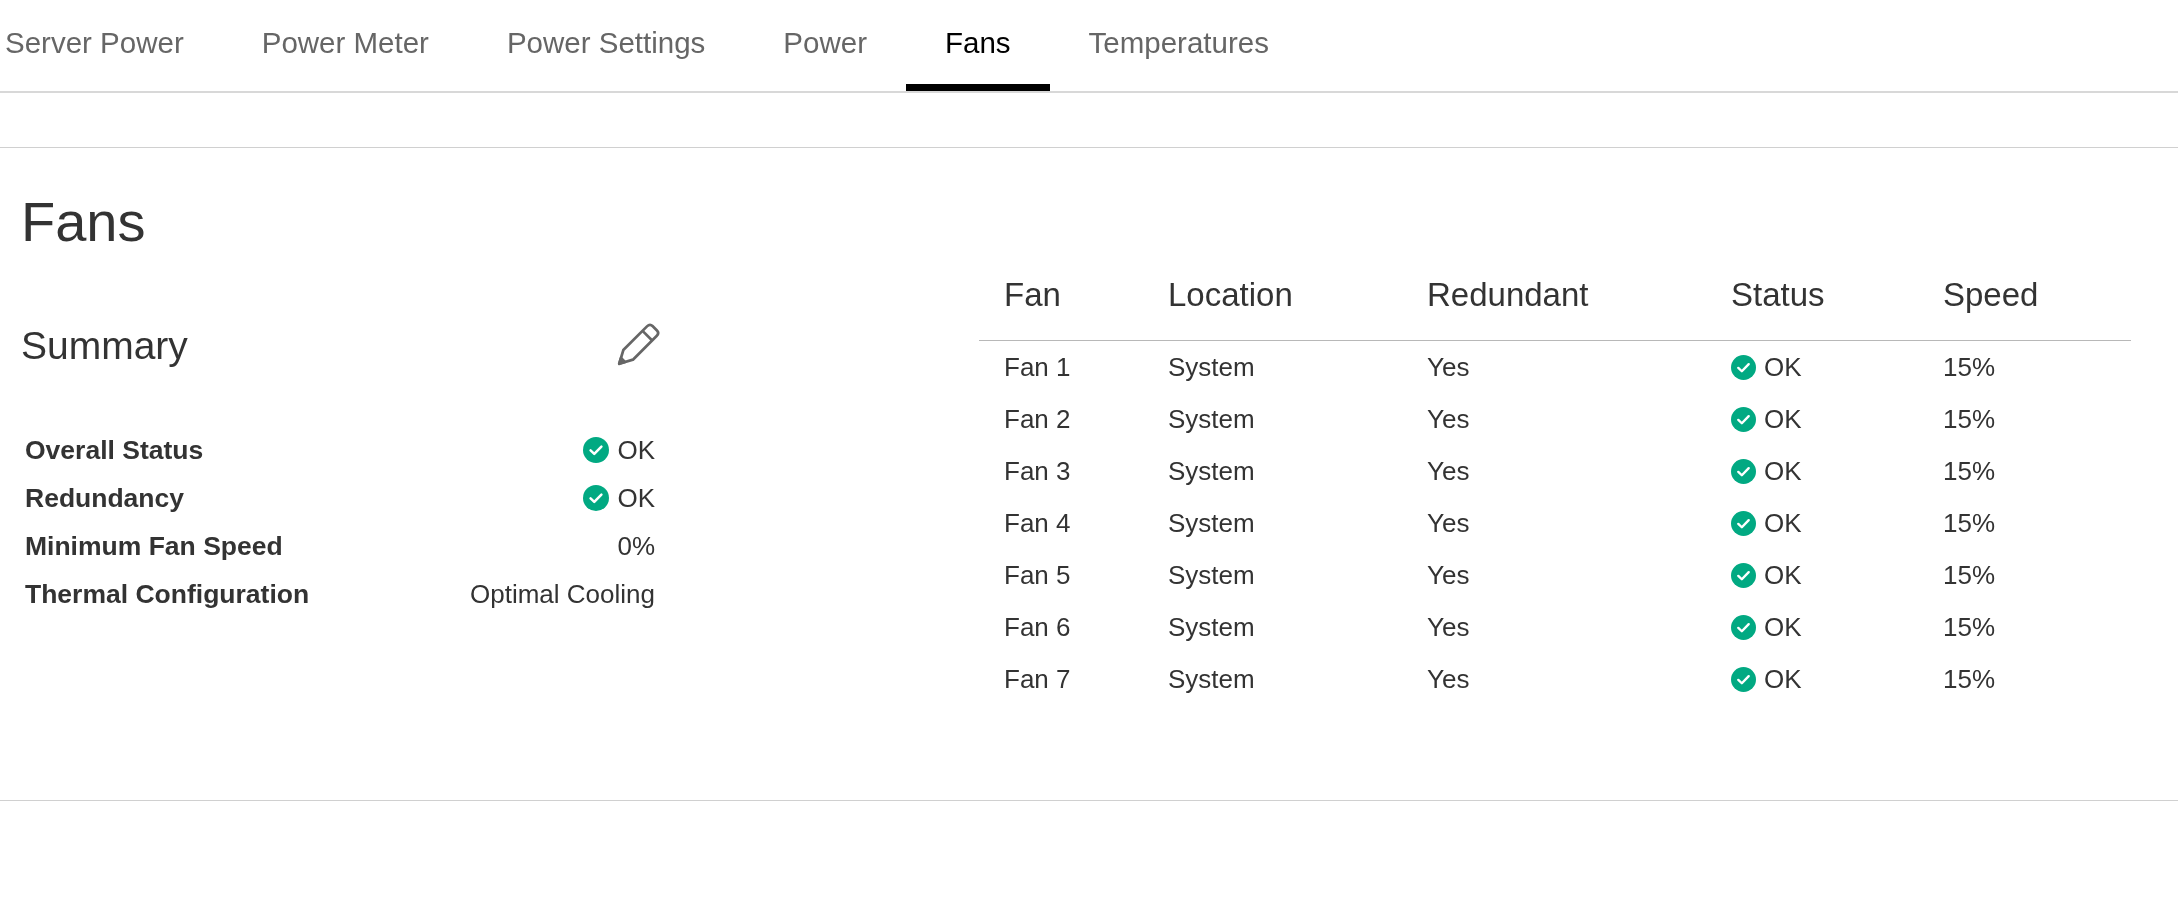 This screenshot has width=2178, height=902. What do you see at coordinates (2024, 308) in the screenshot?
I see `column-header: Speed` at bounding box center [2024, 308].